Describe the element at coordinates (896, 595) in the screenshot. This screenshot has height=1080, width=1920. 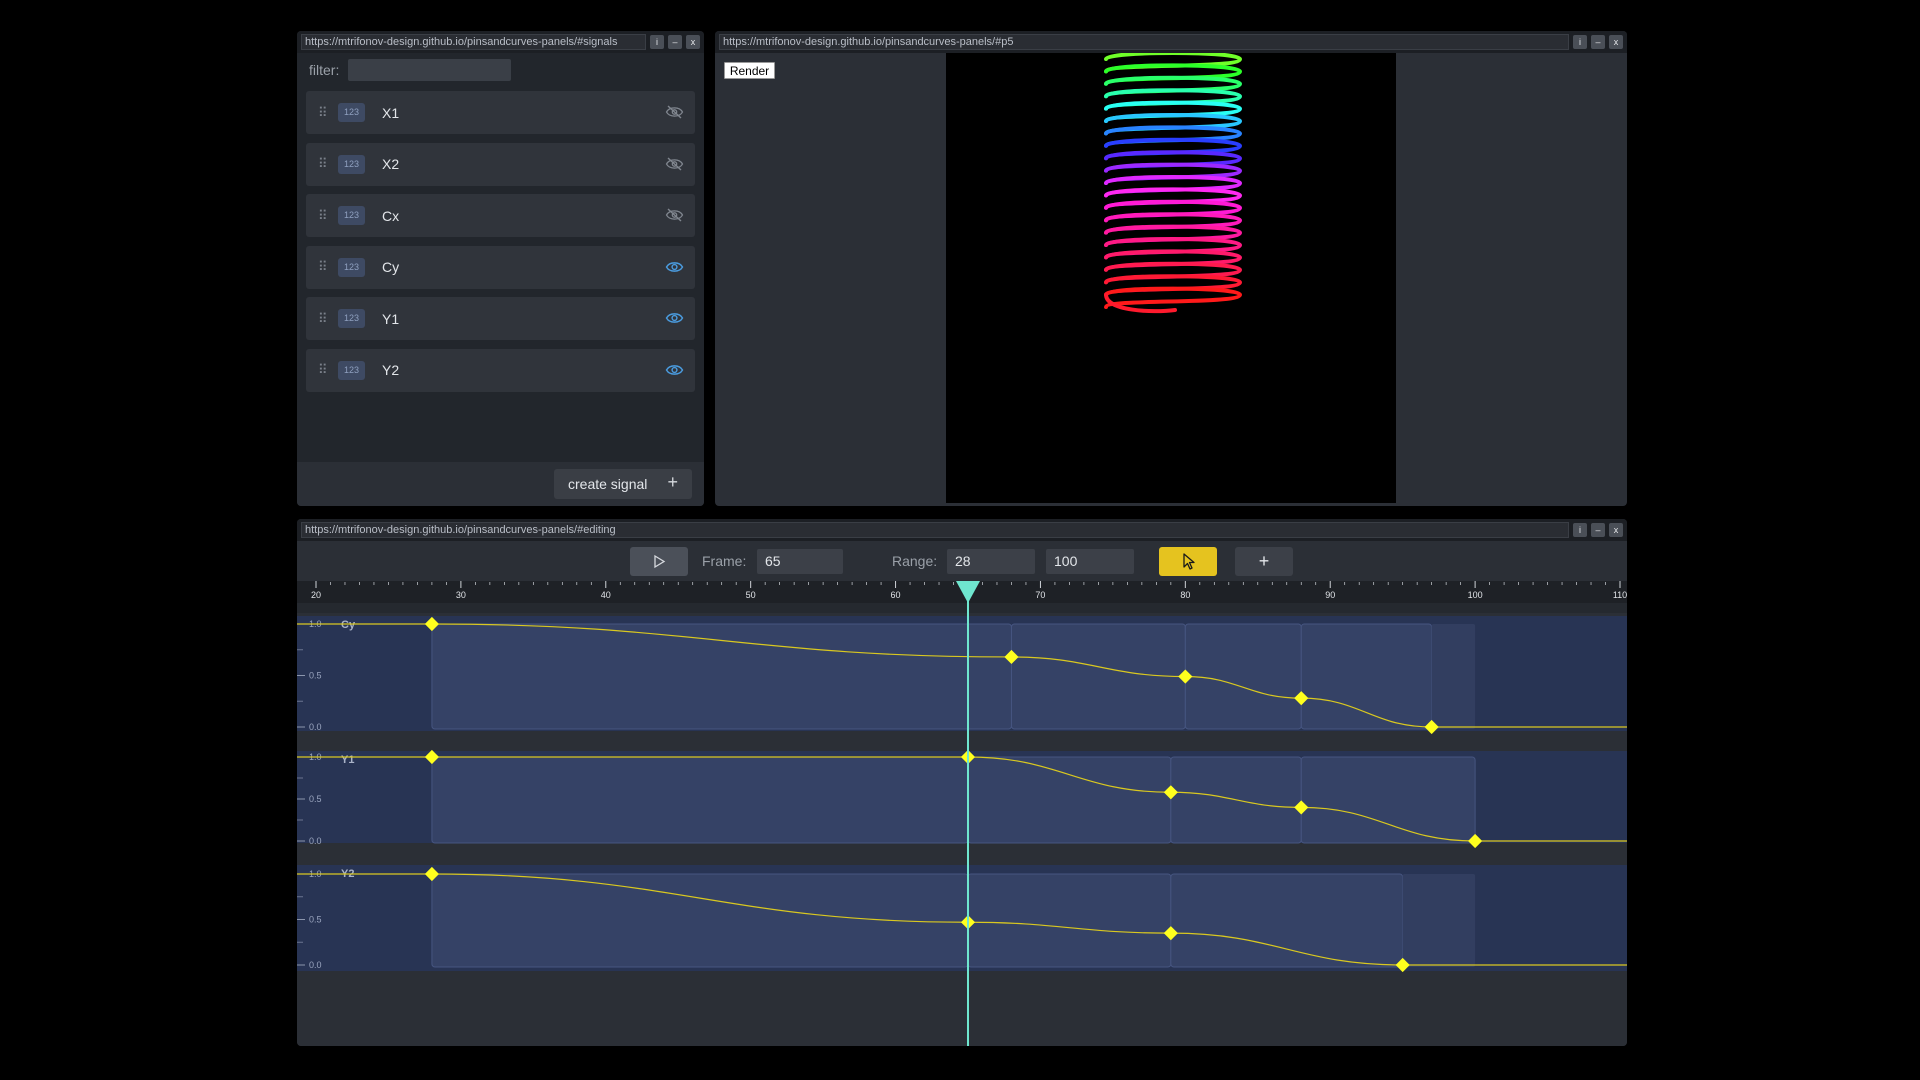
I see `ruler-label: 60` at that location.